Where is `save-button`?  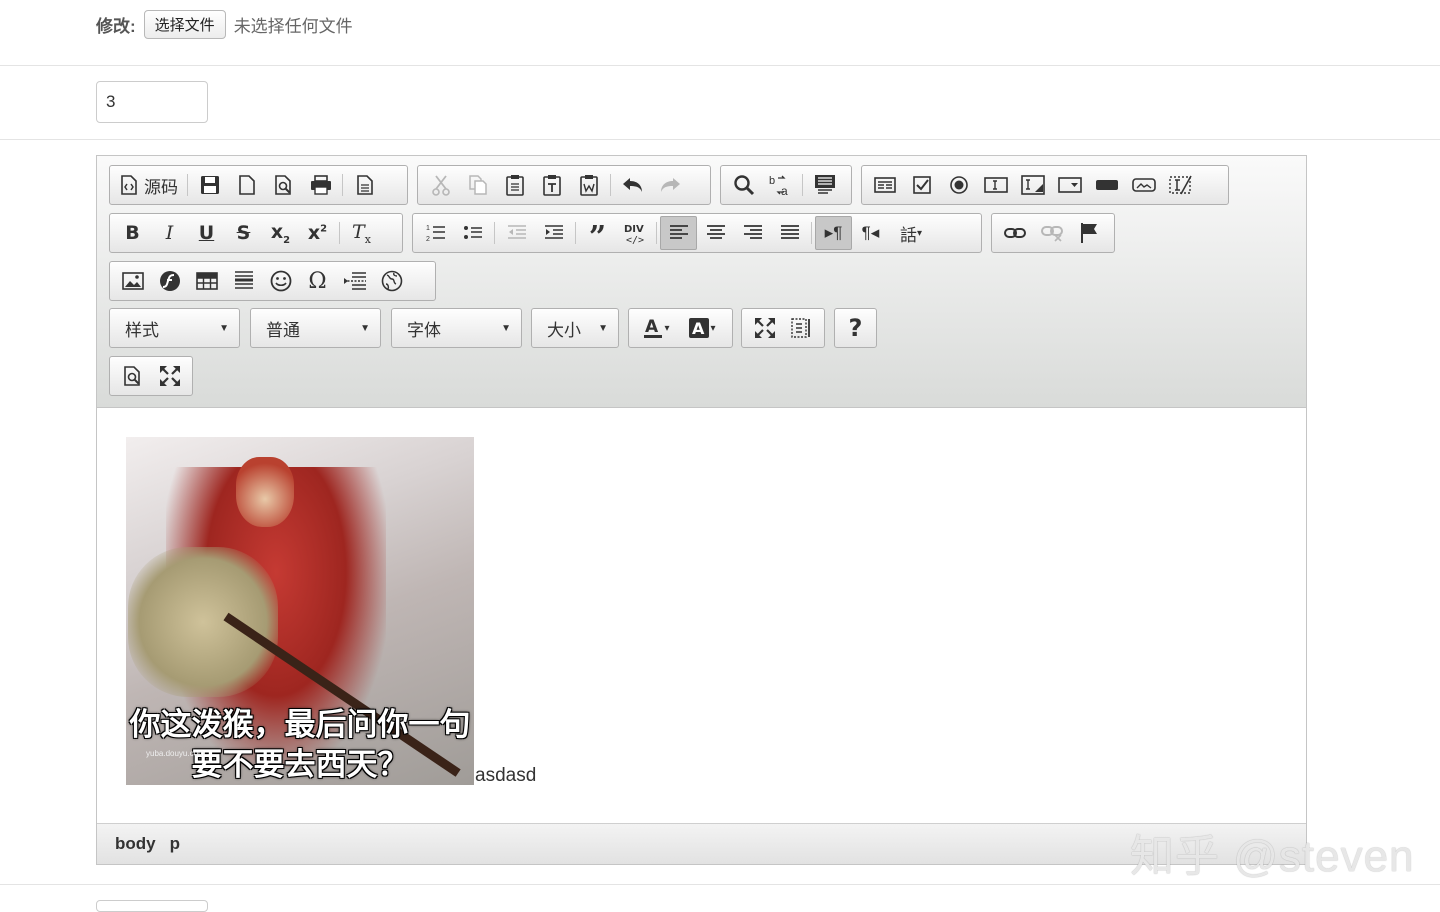
save-button is located at coordinates (209, 185).